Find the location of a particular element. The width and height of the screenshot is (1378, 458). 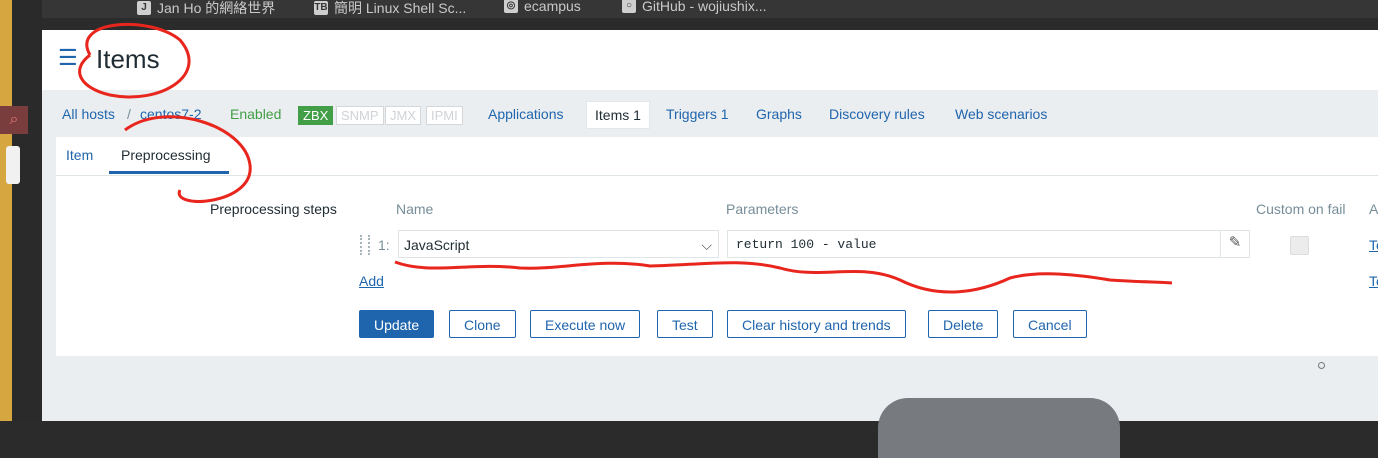

column-header-custom-on-fail: Custom on fail is located at coordinates (1301, 209).